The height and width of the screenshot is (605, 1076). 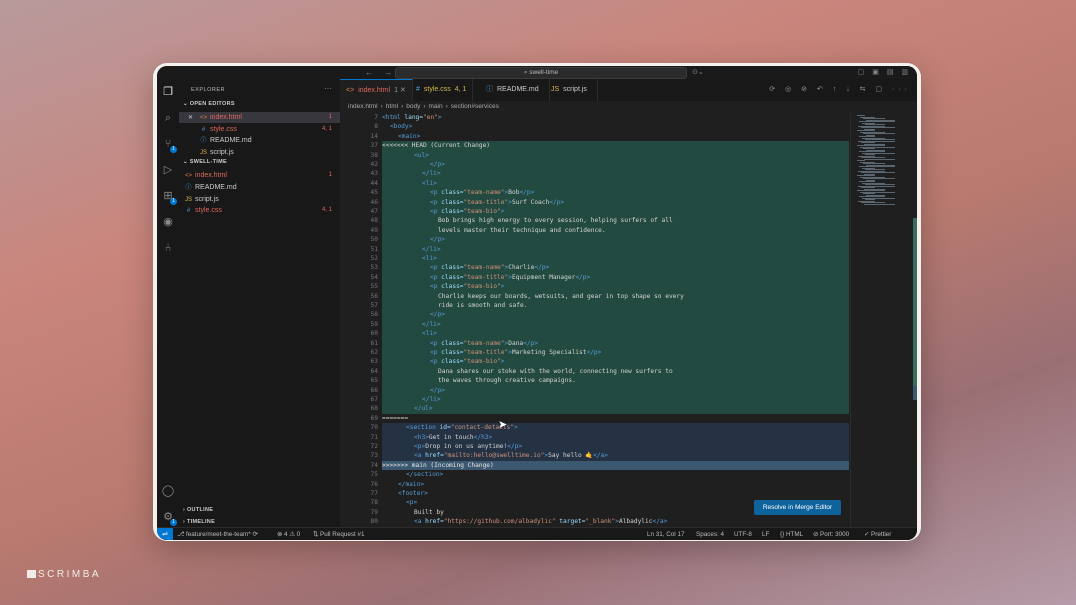 What do you see at coordinates (595, 474) in the screenshot?
I see `code-line: 75 </section>` at bounding box center [595, 474].